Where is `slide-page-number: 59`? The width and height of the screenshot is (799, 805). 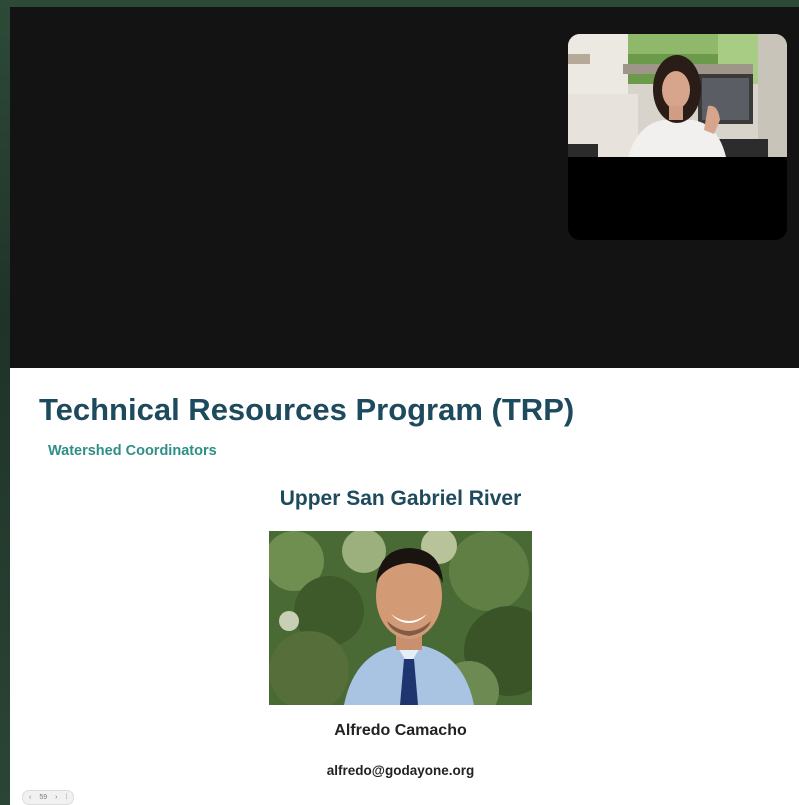
slide-page-number: 59 is located at coordinates (43, 797).